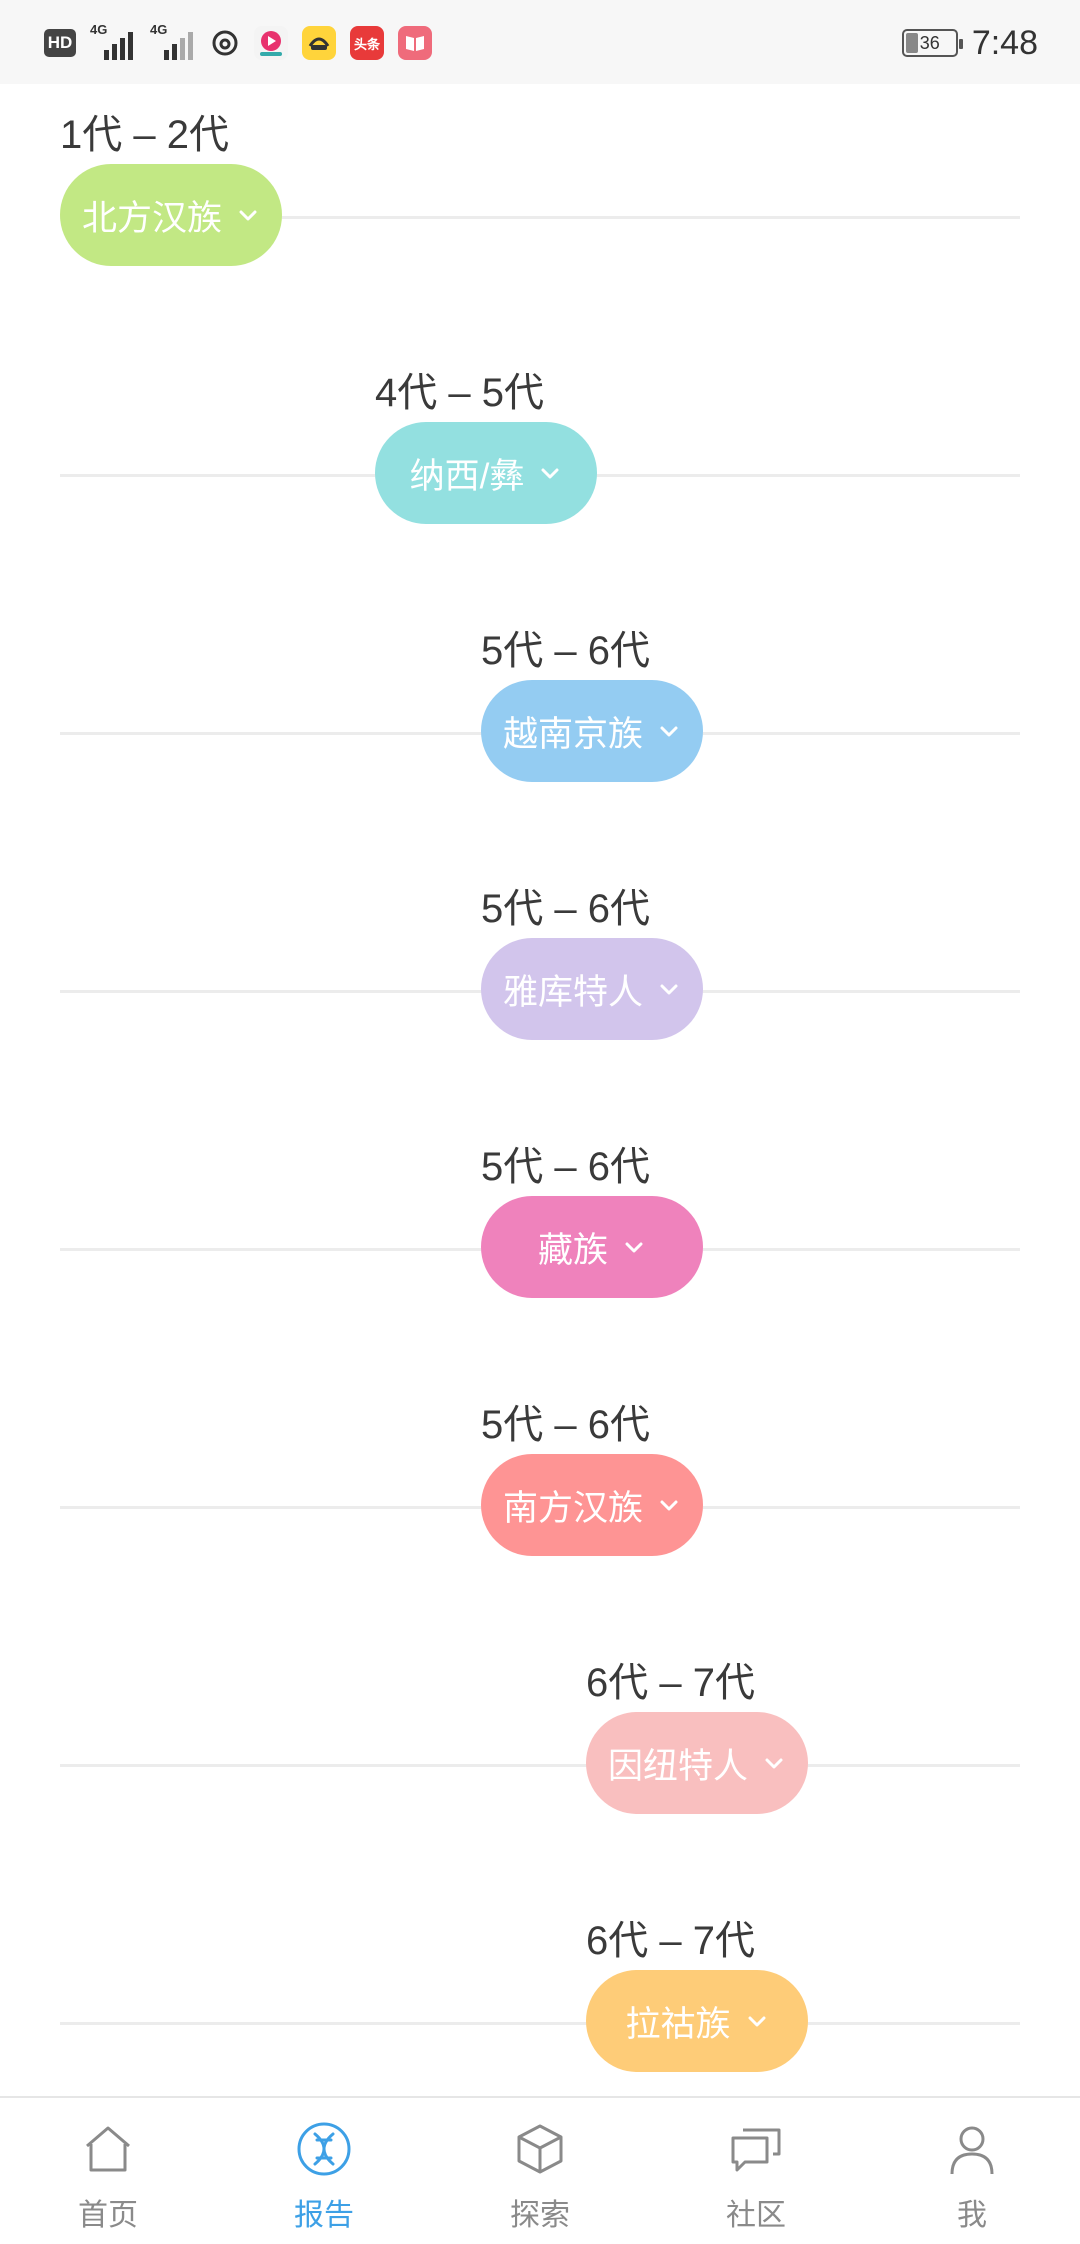 The width and height of the screenshot is (1080, 2244). I want to click on ethnicity-pill-button: 雅库特人, so click(592, 989).